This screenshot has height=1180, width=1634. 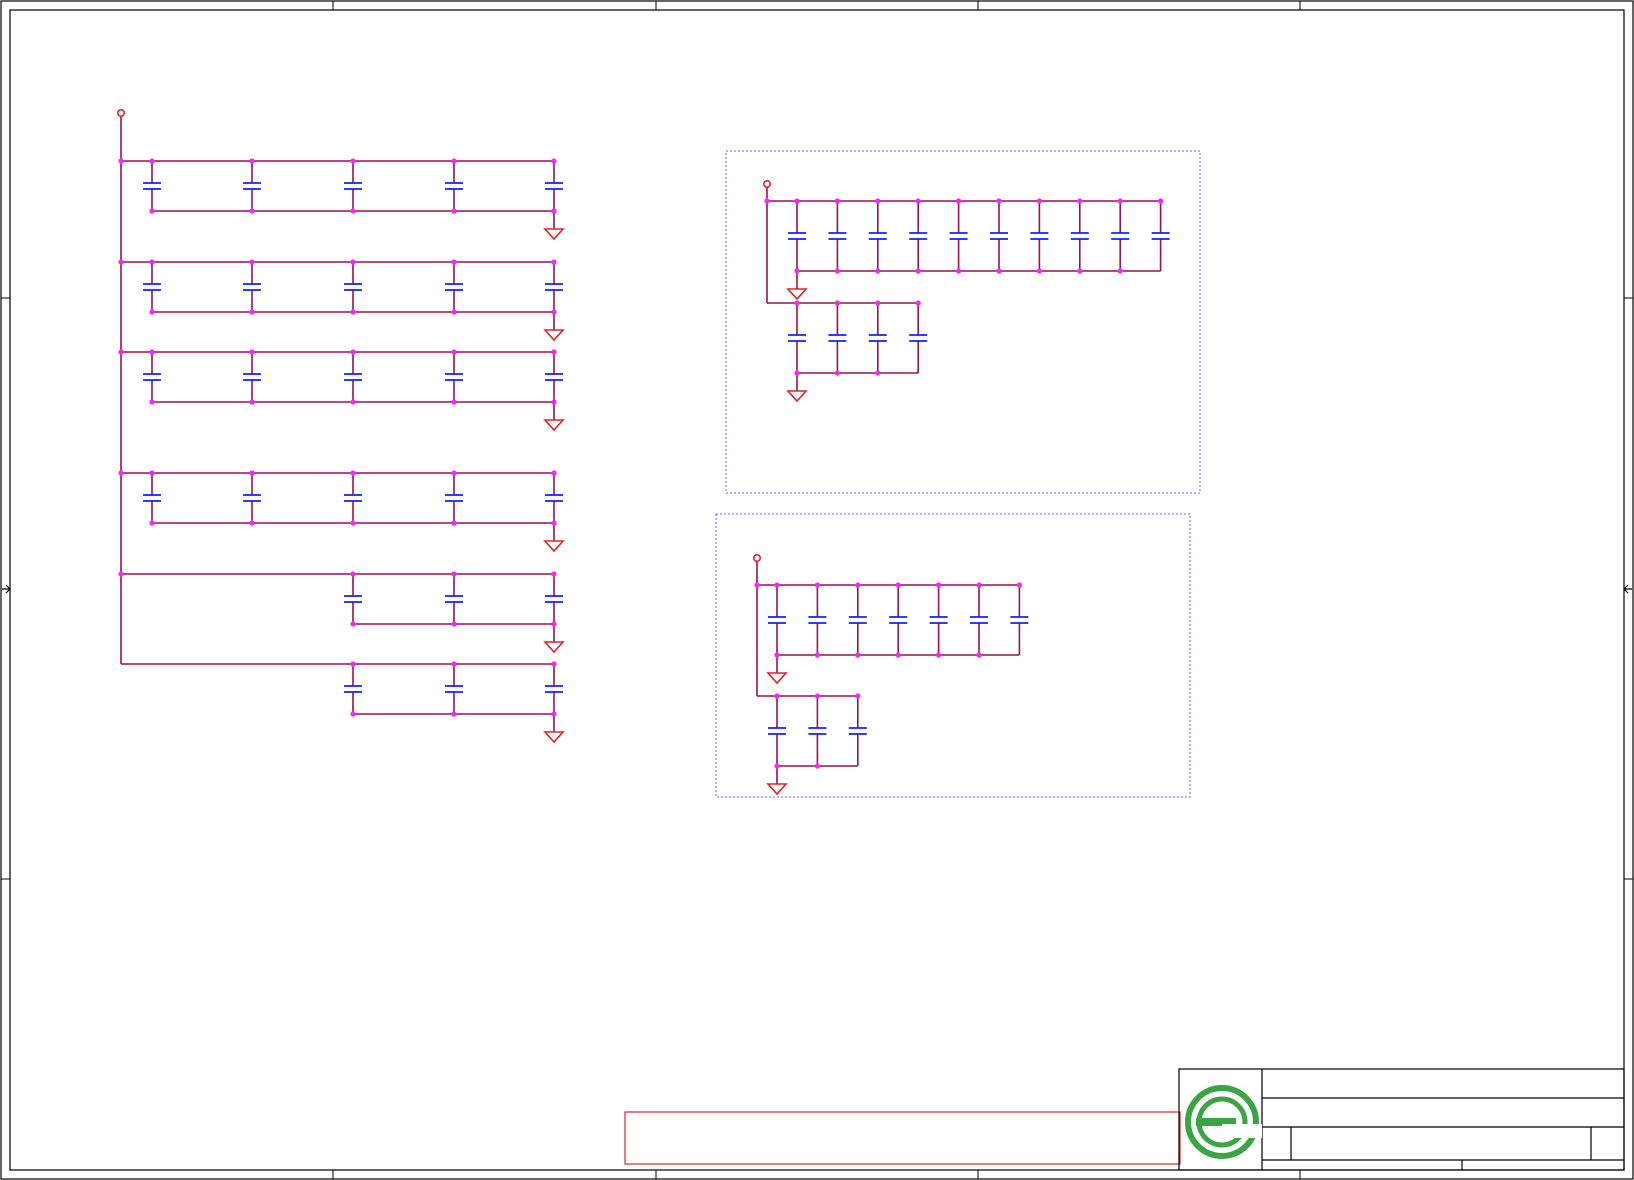 I want to click on title-block, so click(x=1401, y=1119).